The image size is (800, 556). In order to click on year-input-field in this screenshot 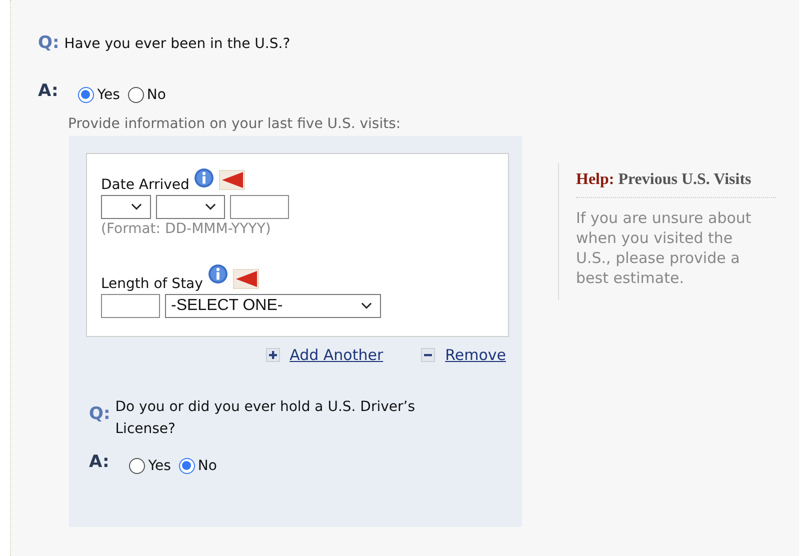, I will do `click(259, 207)`.